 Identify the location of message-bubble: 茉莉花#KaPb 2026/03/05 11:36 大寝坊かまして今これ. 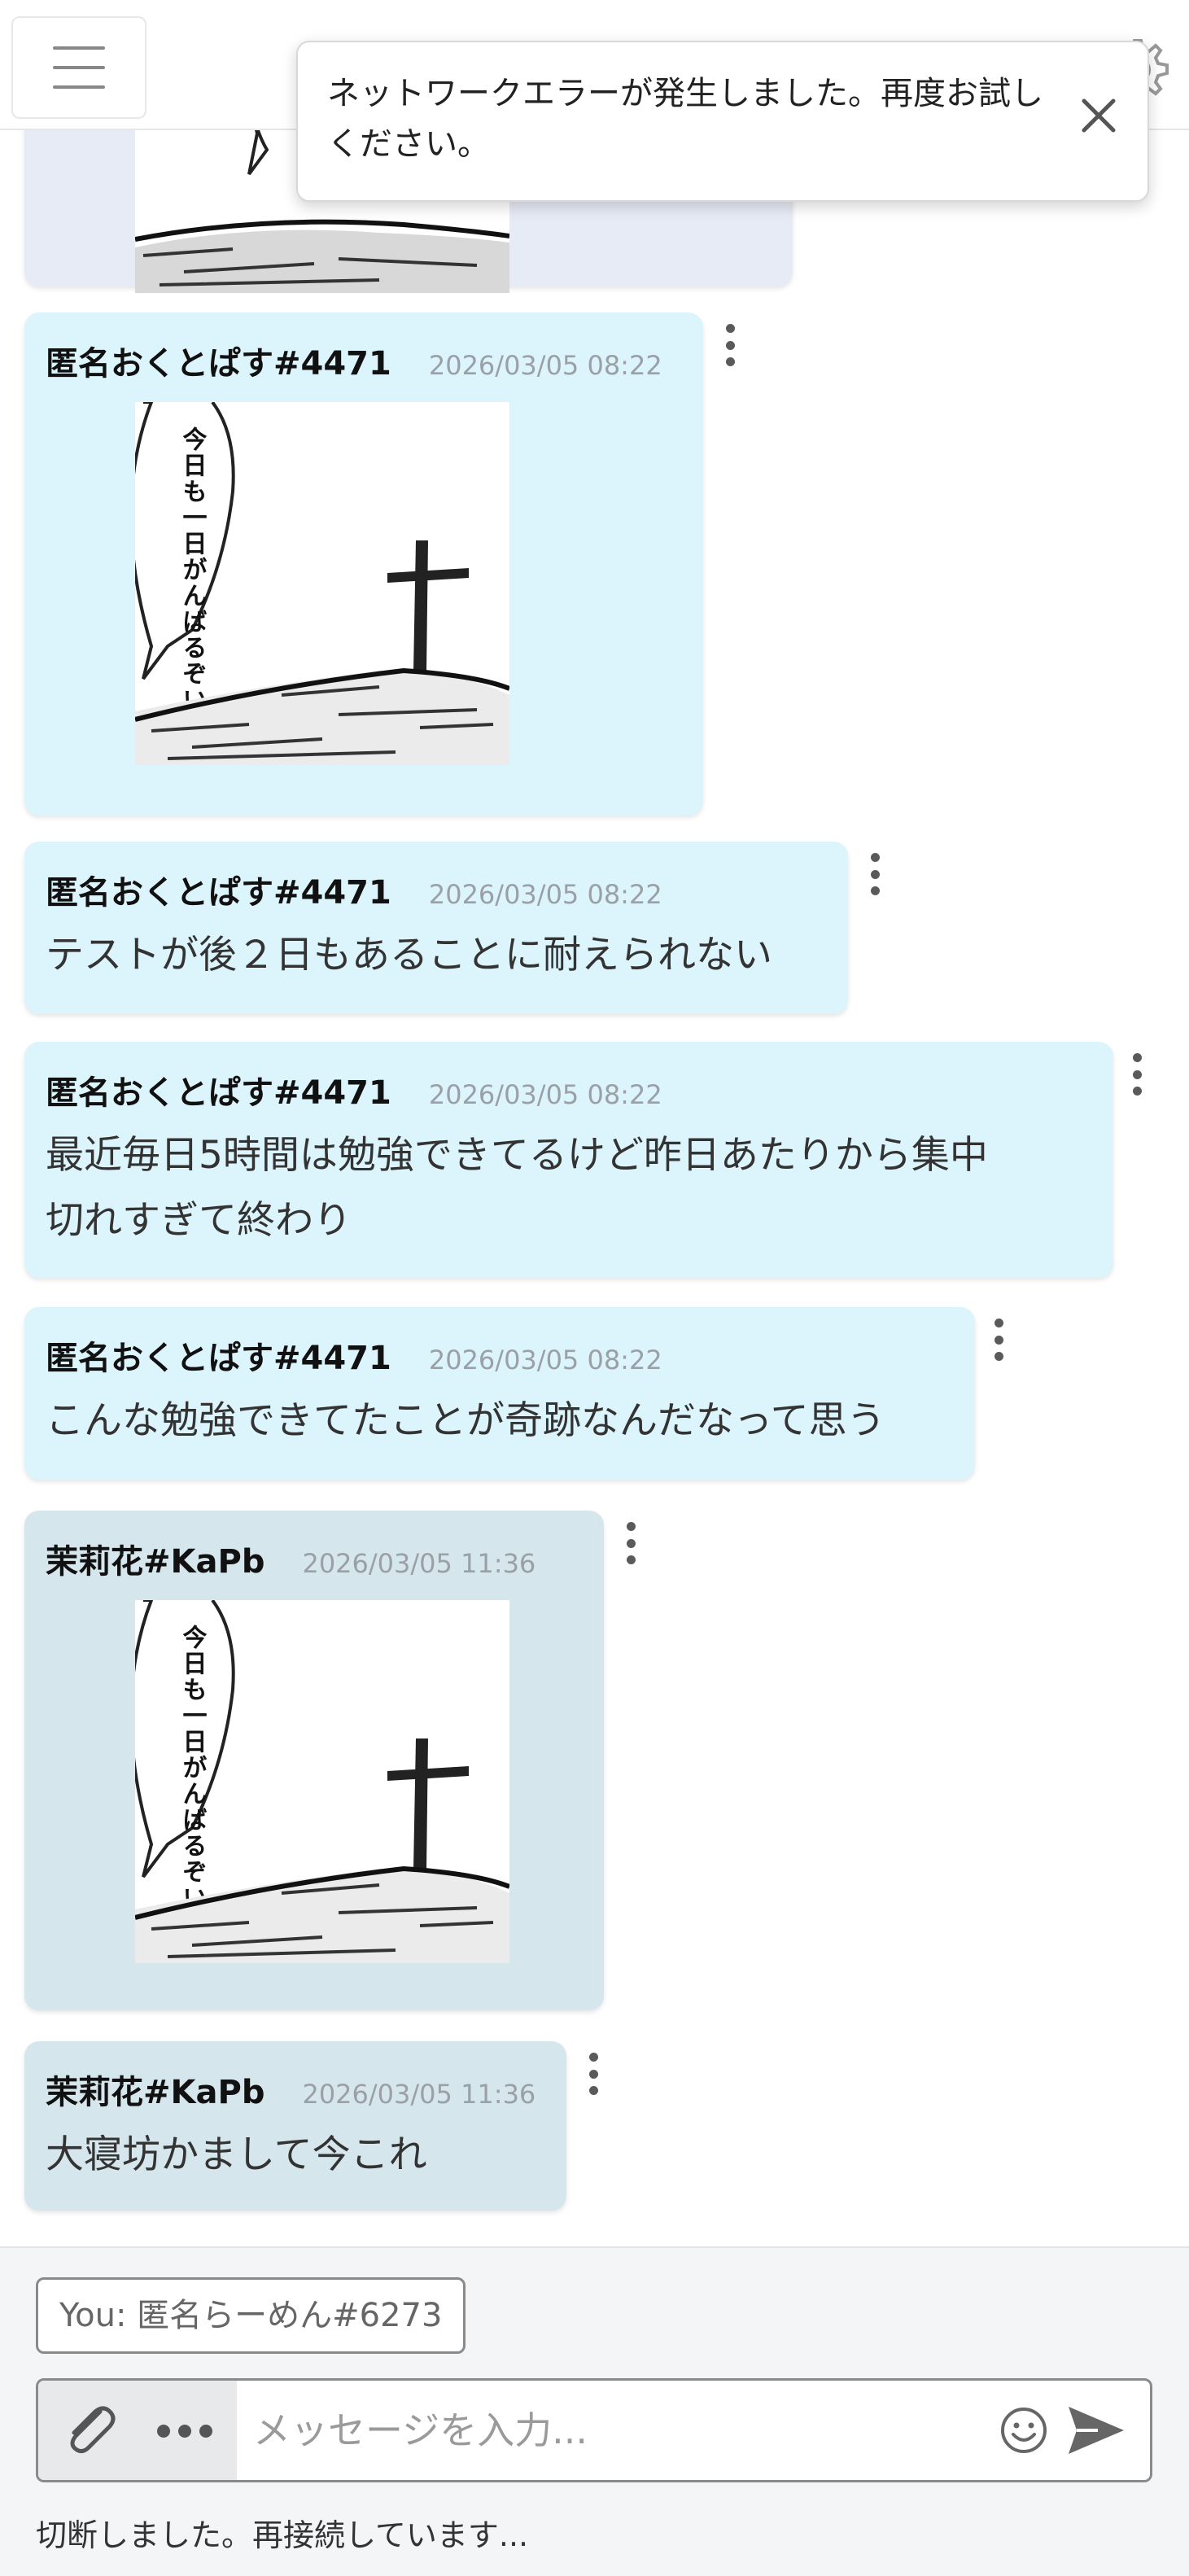
(311, 2126).